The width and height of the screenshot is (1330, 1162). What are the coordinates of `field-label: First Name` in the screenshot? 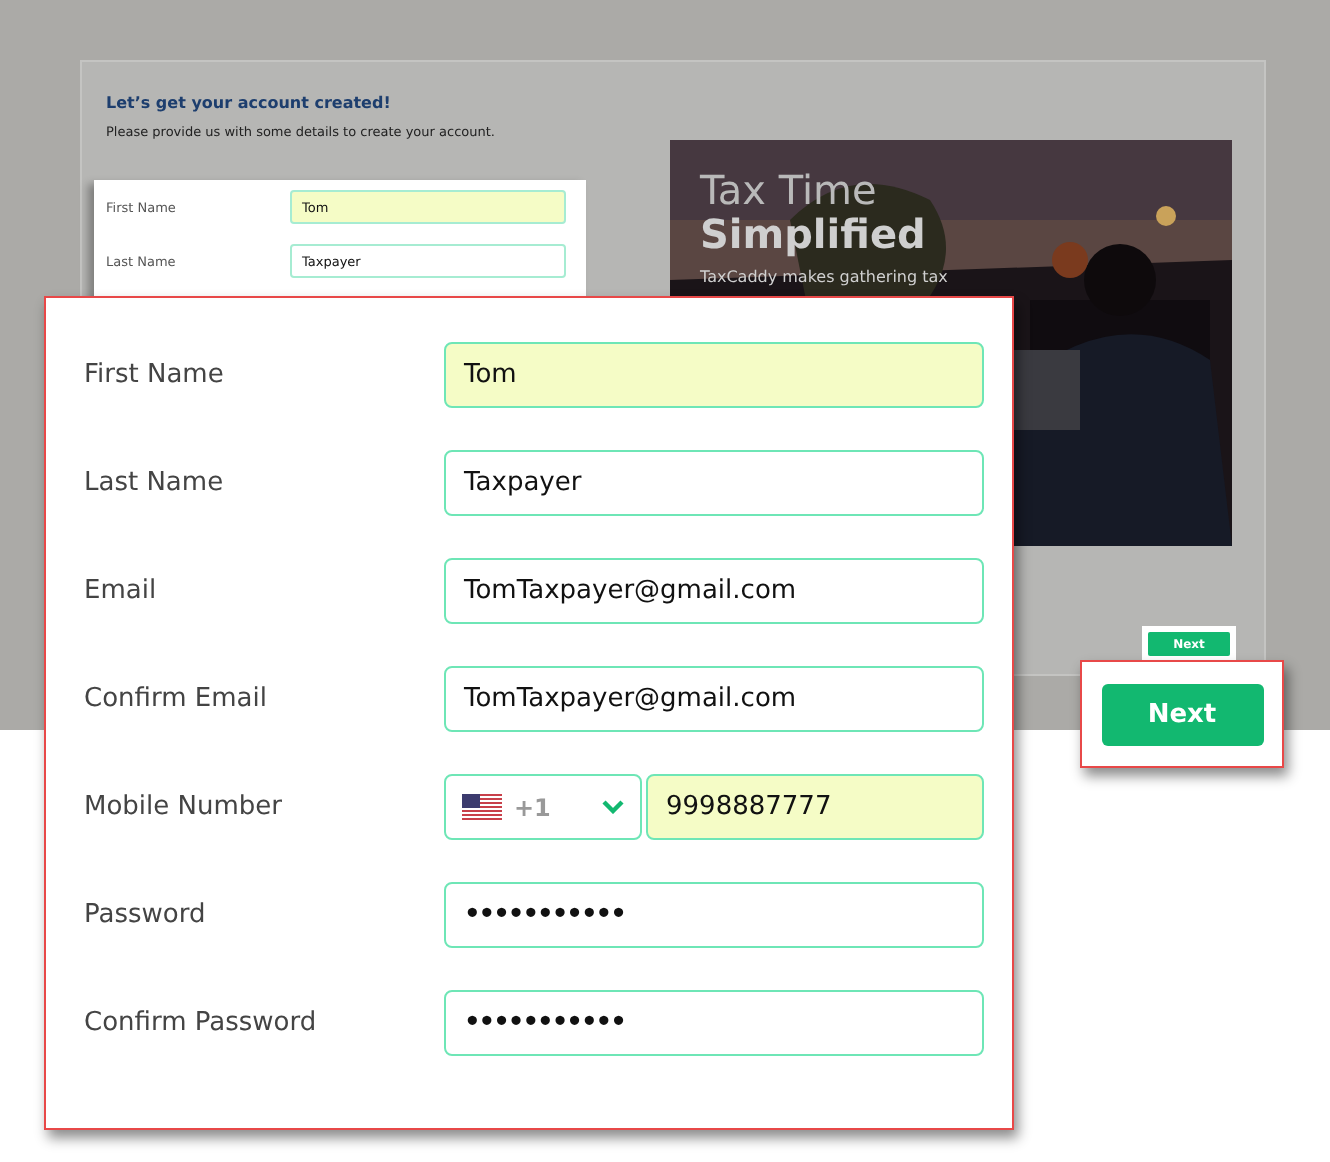 It's located at (155, 375).